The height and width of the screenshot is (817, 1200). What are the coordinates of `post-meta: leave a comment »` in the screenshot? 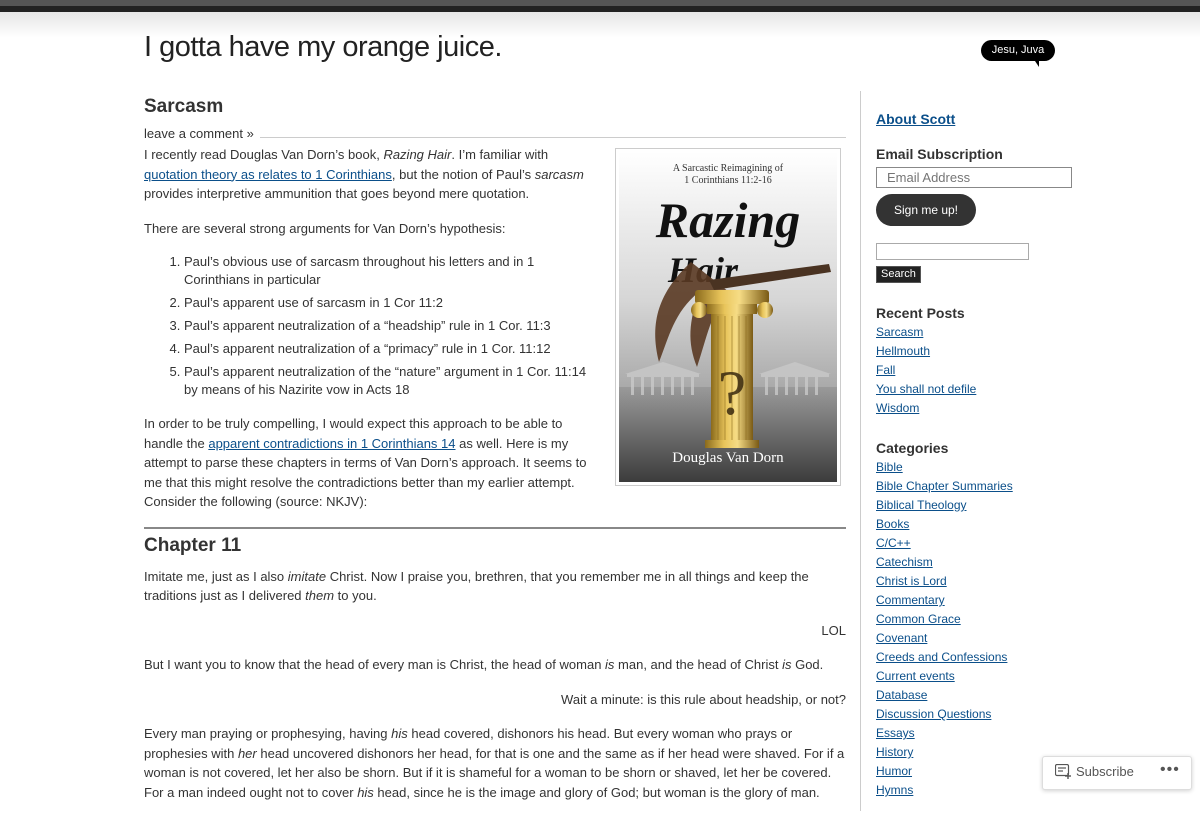 It's located at (495, 135).